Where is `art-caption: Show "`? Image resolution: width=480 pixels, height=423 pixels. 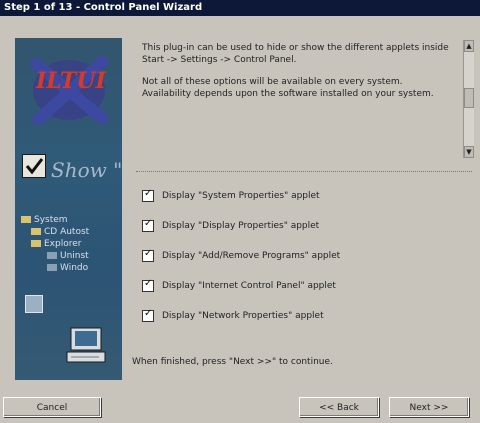 art-caption: Show " is located at coordinates (86, 170).